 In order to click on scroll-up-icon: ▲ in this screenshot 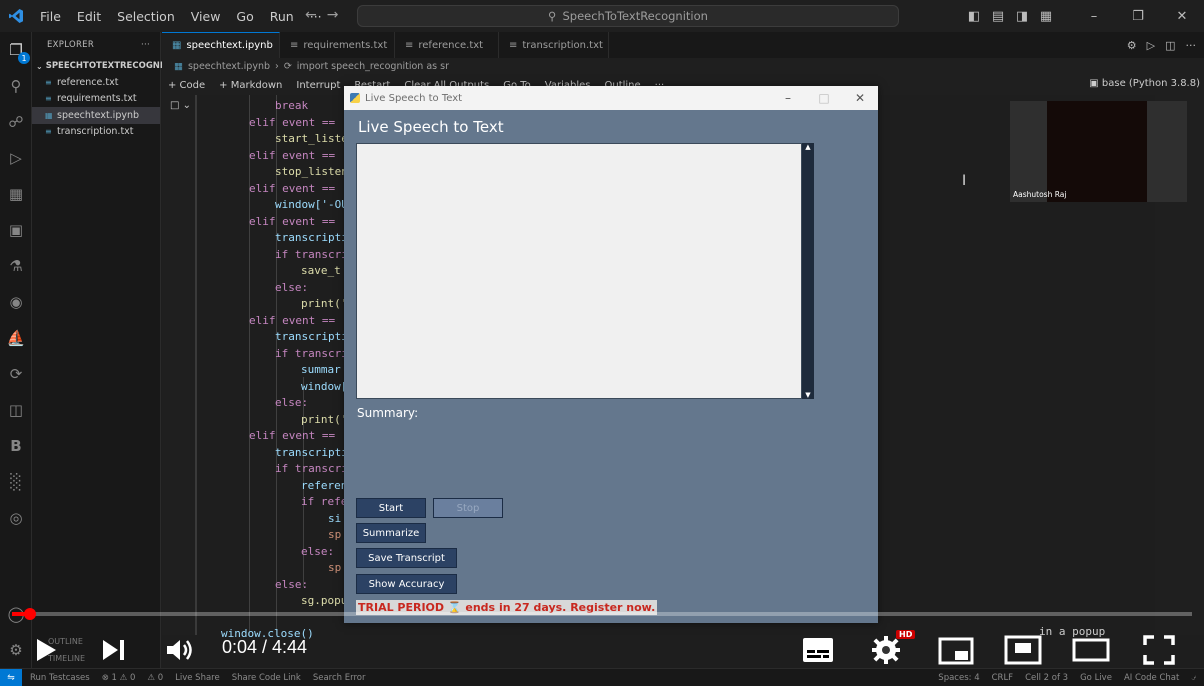, I will do `click(808, 147)`.